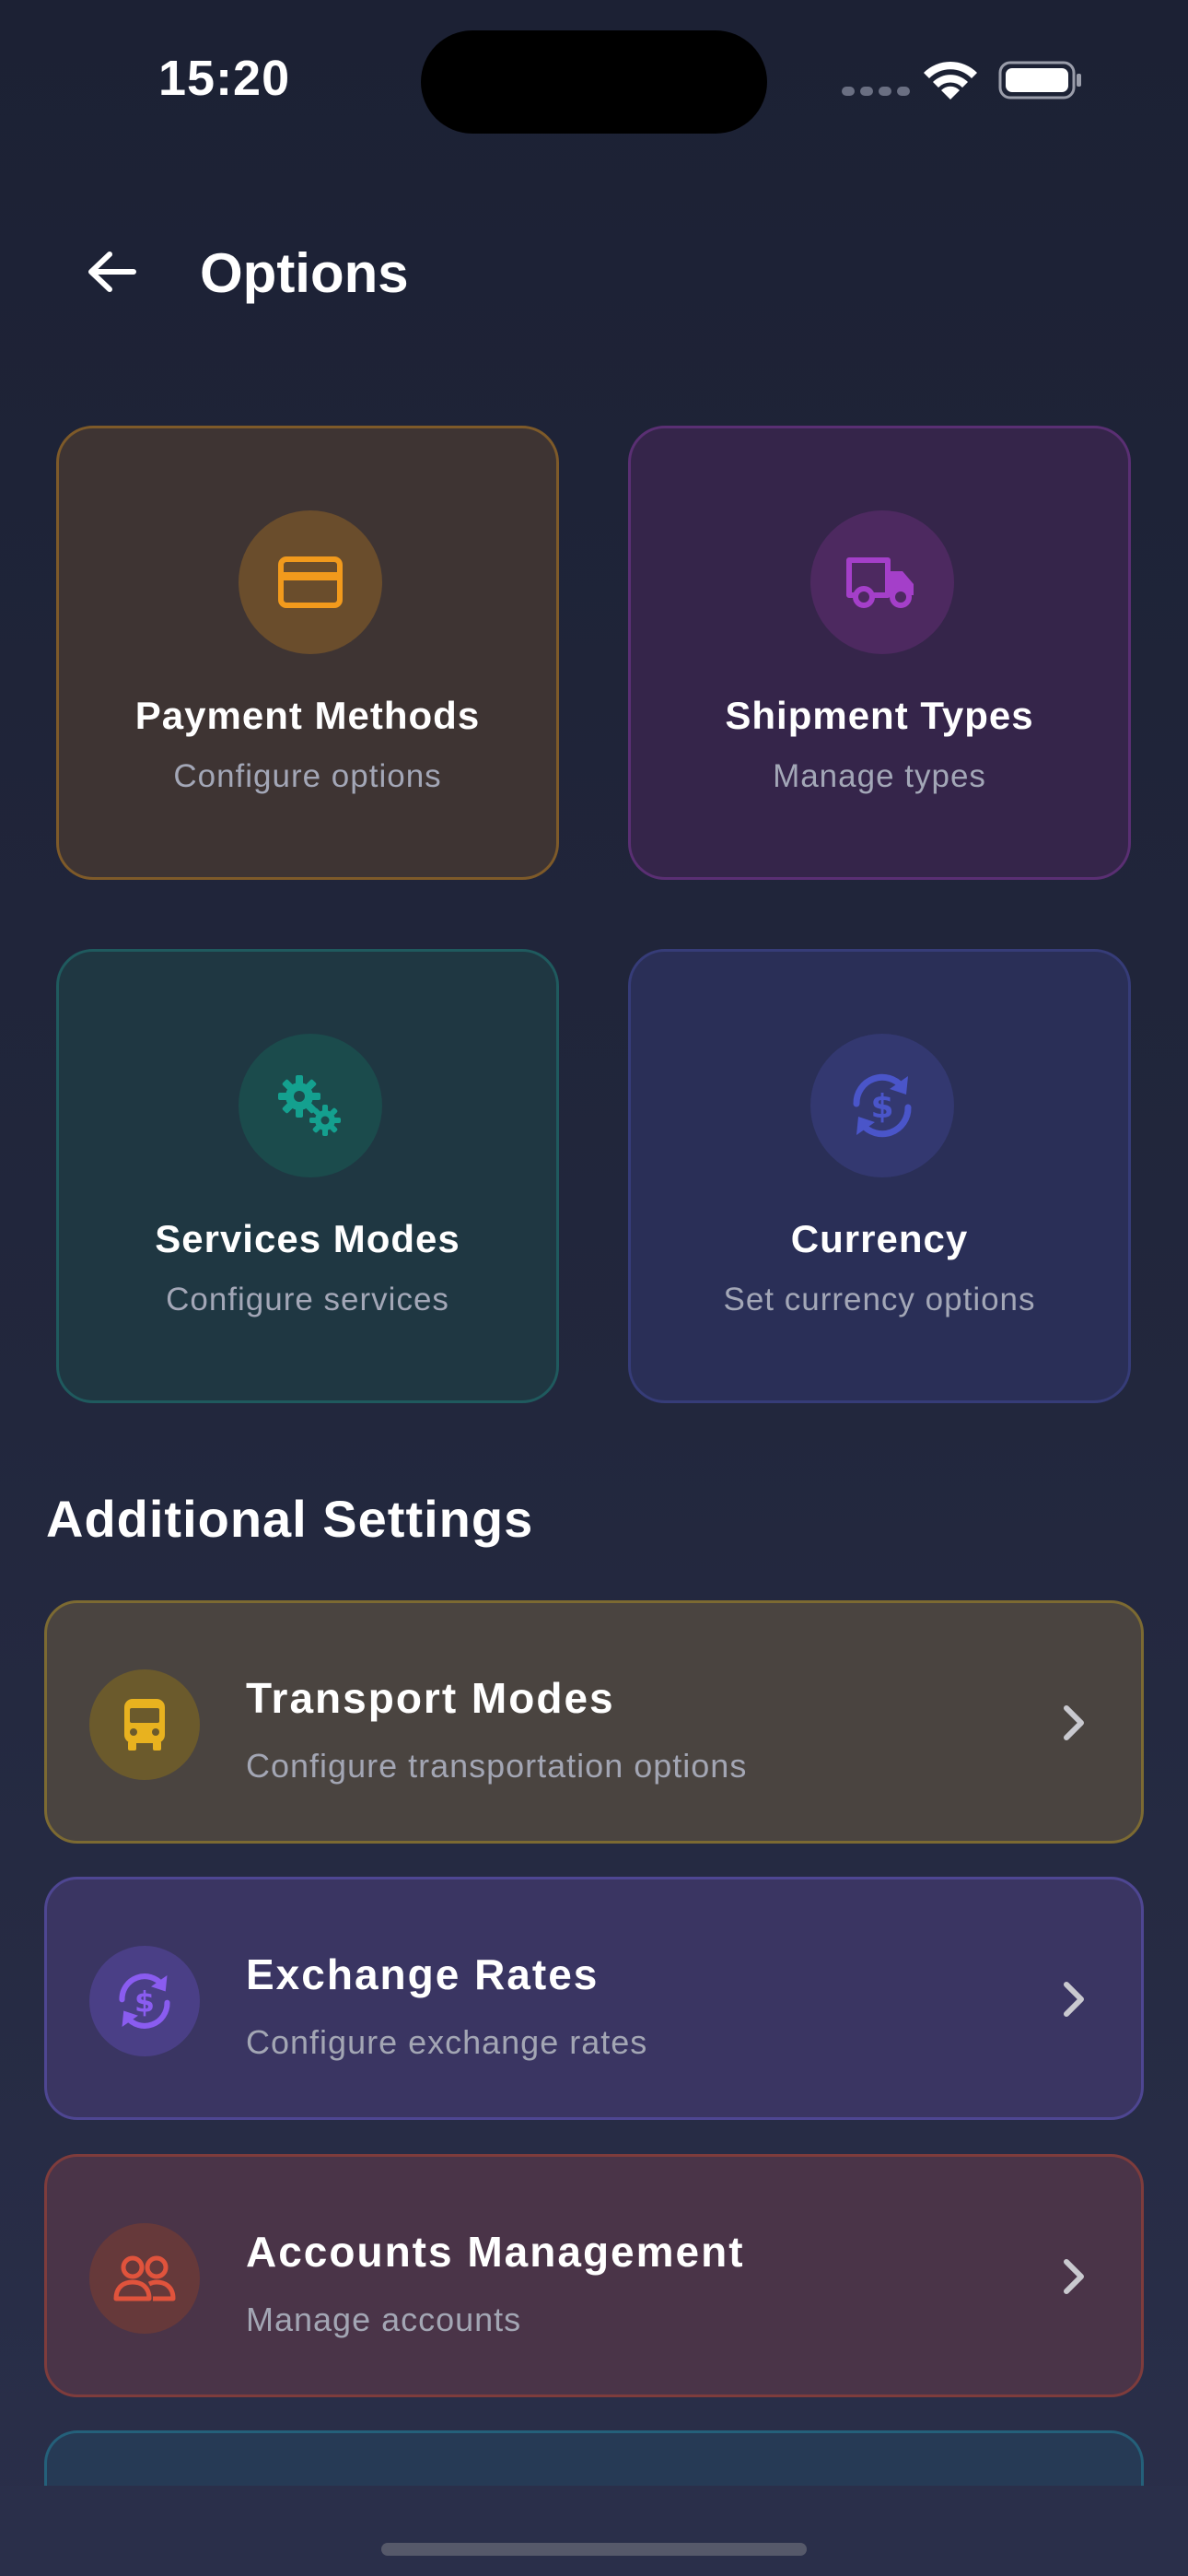  I want to click on card-title: Payment Methods, so click(307, 715).